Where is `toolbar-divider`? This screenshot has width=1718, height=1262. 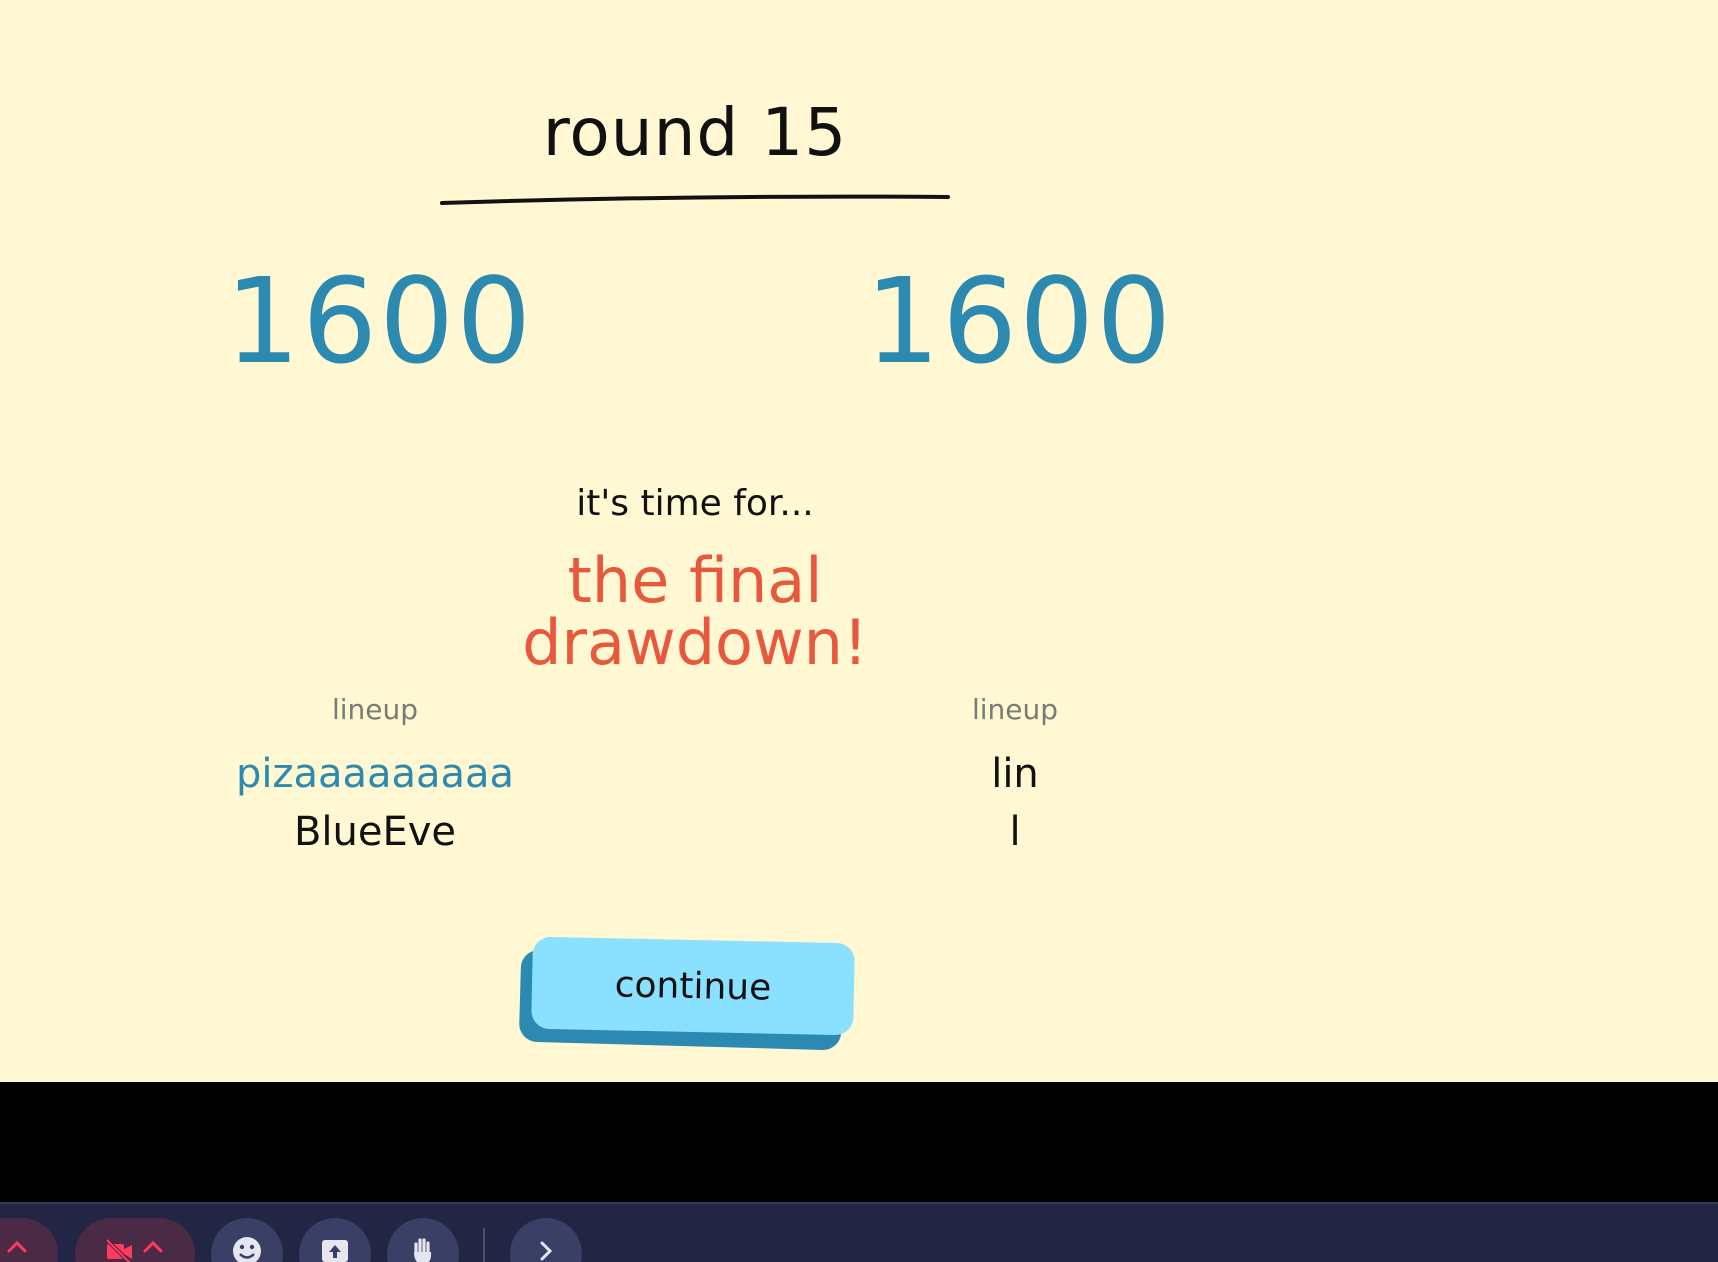 toolbar-divider is located at coordinates (484, 1245).